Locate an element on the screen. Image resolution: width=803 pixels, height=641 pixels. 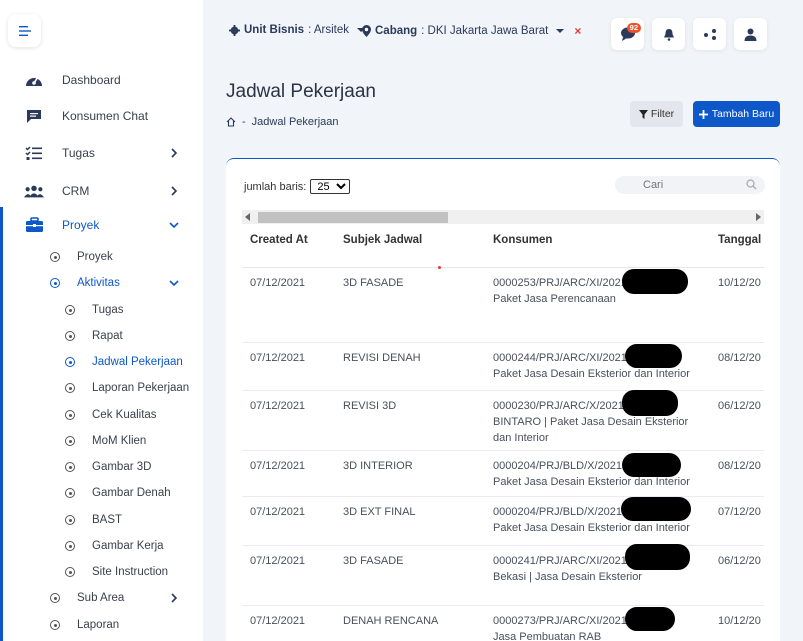
sidebar-item-label: Konsumen Chat is located at coordinates (105, 116).